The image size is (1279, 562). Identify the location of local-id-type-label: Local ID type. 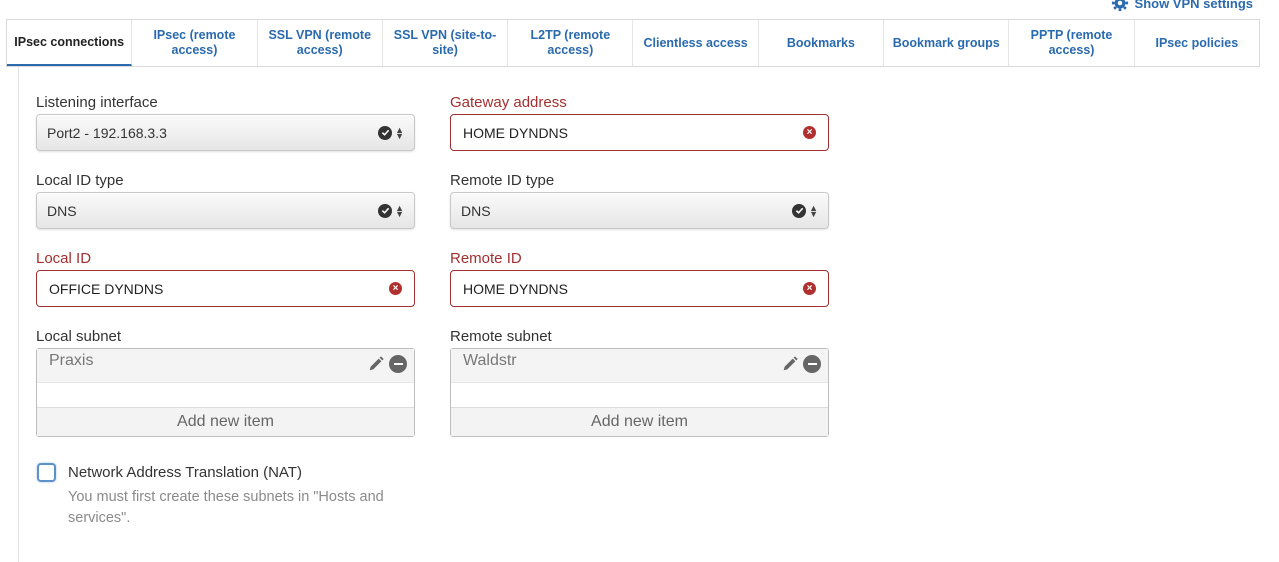
(80, 180).